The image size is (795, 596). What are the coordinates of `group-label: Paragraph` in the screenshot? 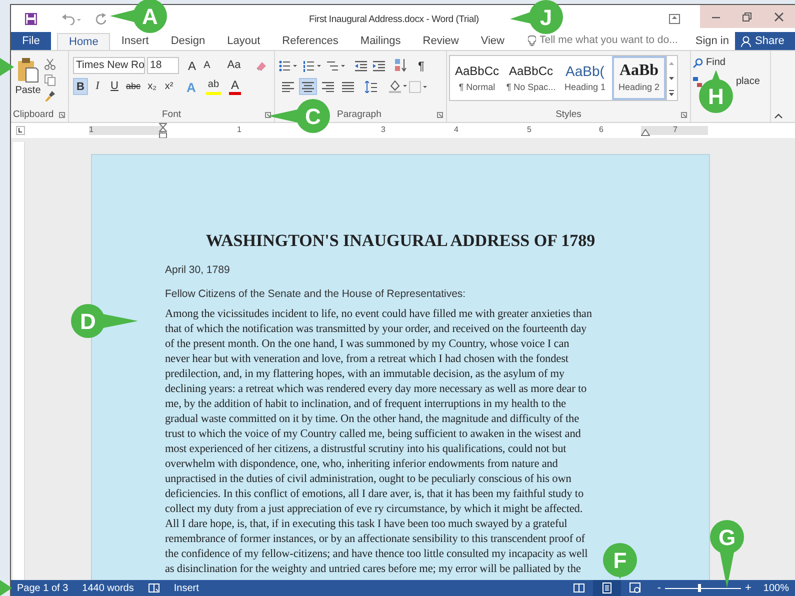 It's located at (359, 115).